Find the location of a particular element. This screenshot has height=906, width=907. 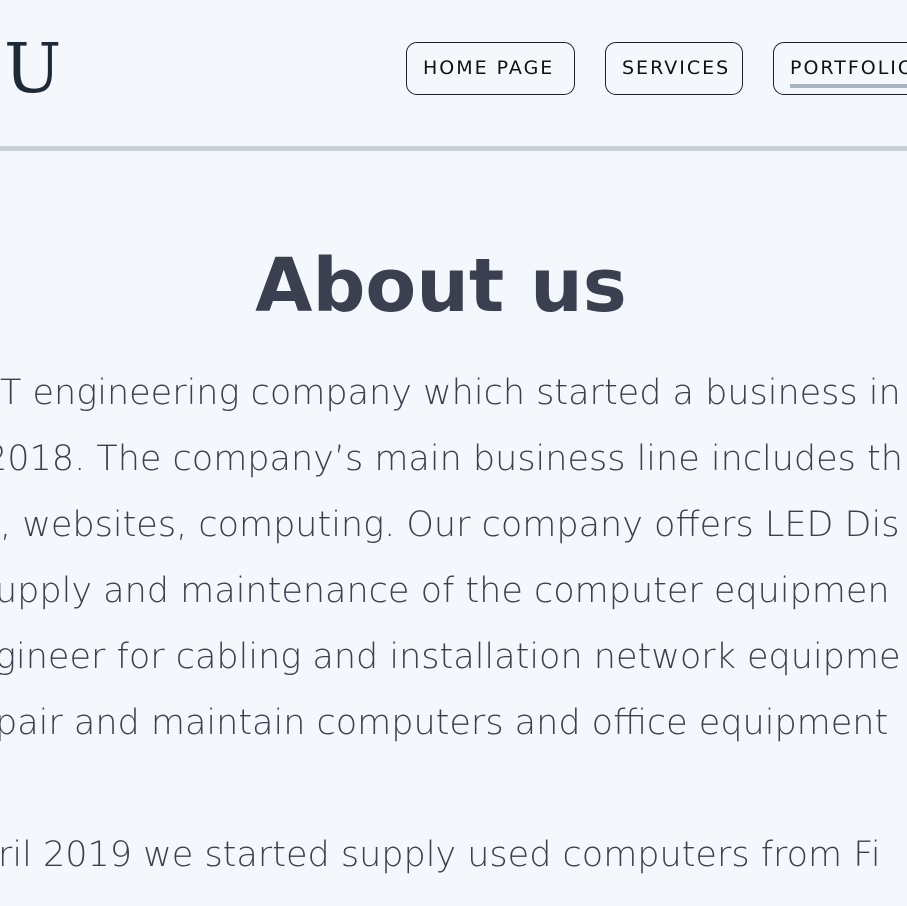

nav-services-button: SERVICES is located at coordinates (674, 68).